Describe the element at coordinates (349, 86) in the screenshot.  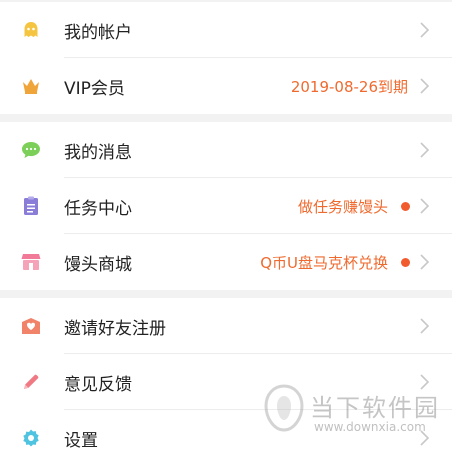
I see `vip-expiry-date: 2019-08-26到期` at that location.